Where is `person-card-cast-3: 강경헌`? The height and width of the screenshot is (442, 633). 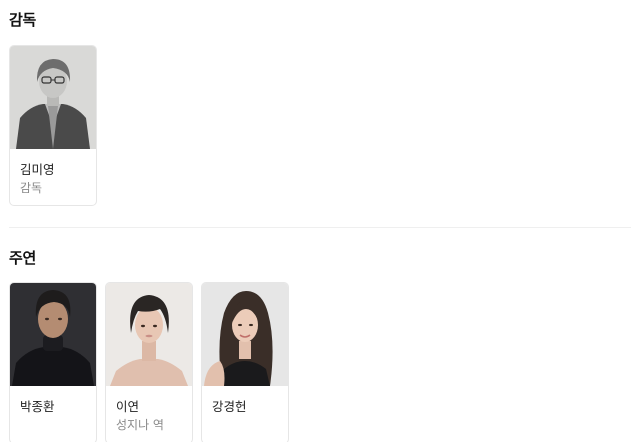 person-card-cast-3: 강경헌 is located at coordinates (245, 362).